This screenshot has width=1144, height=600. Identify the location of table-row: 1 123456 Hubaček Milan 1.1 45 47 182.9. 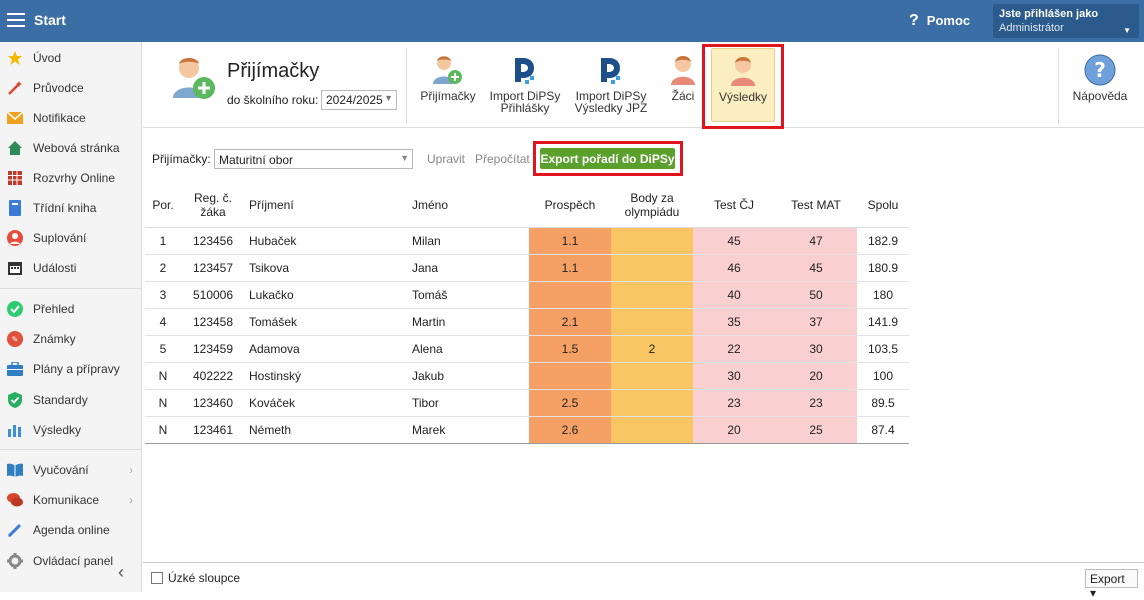
(527, 241).